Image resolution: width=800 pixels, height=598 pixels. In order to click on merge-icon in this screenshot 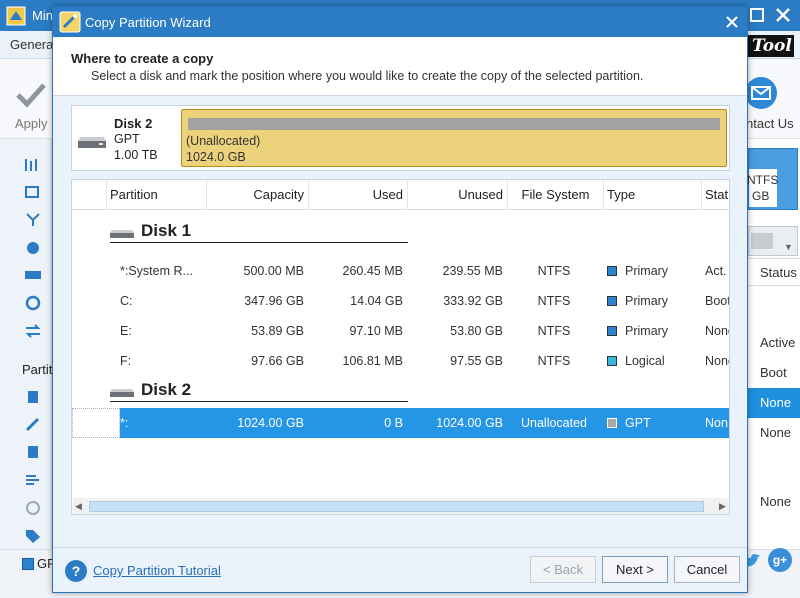, I will do `click(33, 220)`.